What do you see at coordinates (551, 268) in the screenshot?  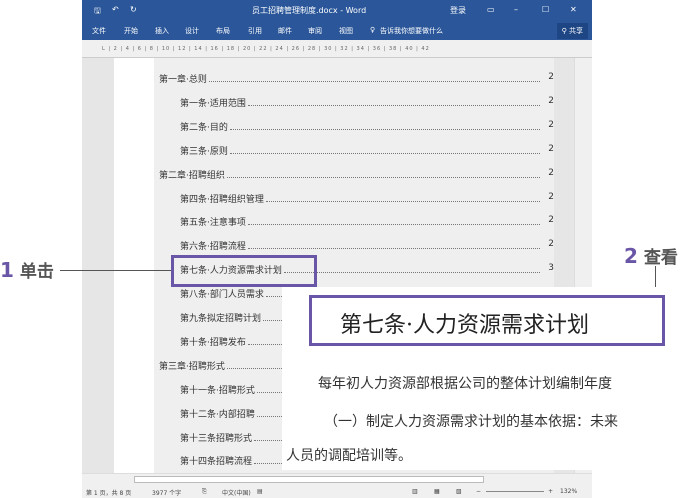 I see `toc-page-number: 3` at bounding box center [551, 268].